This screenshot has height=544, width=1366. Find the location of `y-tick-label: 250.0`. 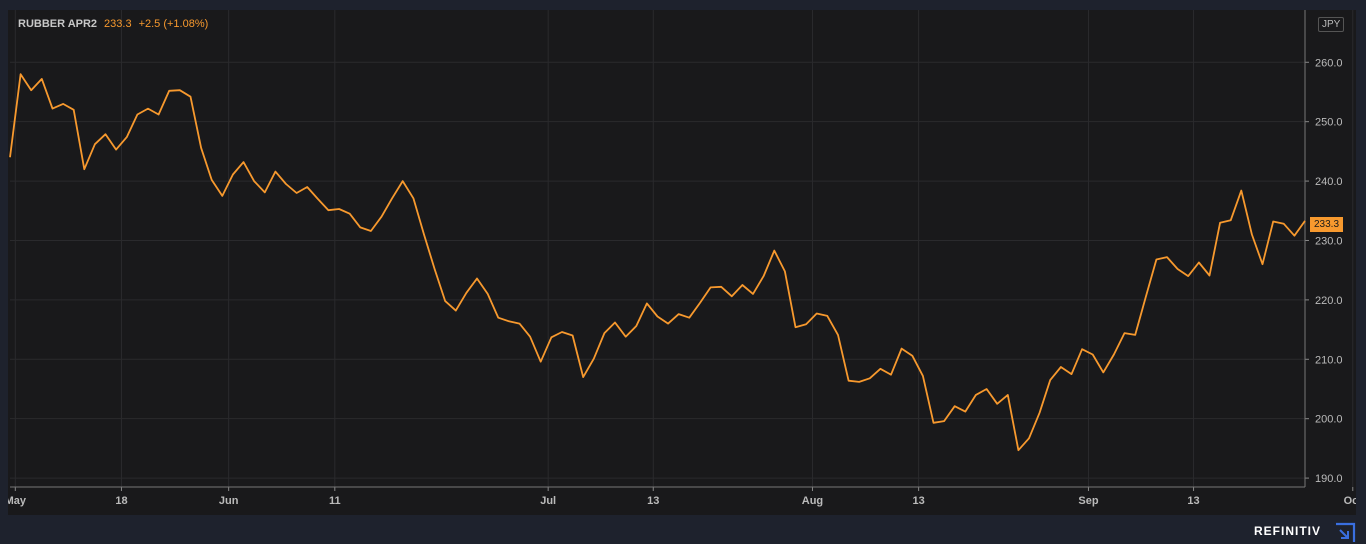

y-tick-label: 250.0 is located at coordinates (1329, 123).